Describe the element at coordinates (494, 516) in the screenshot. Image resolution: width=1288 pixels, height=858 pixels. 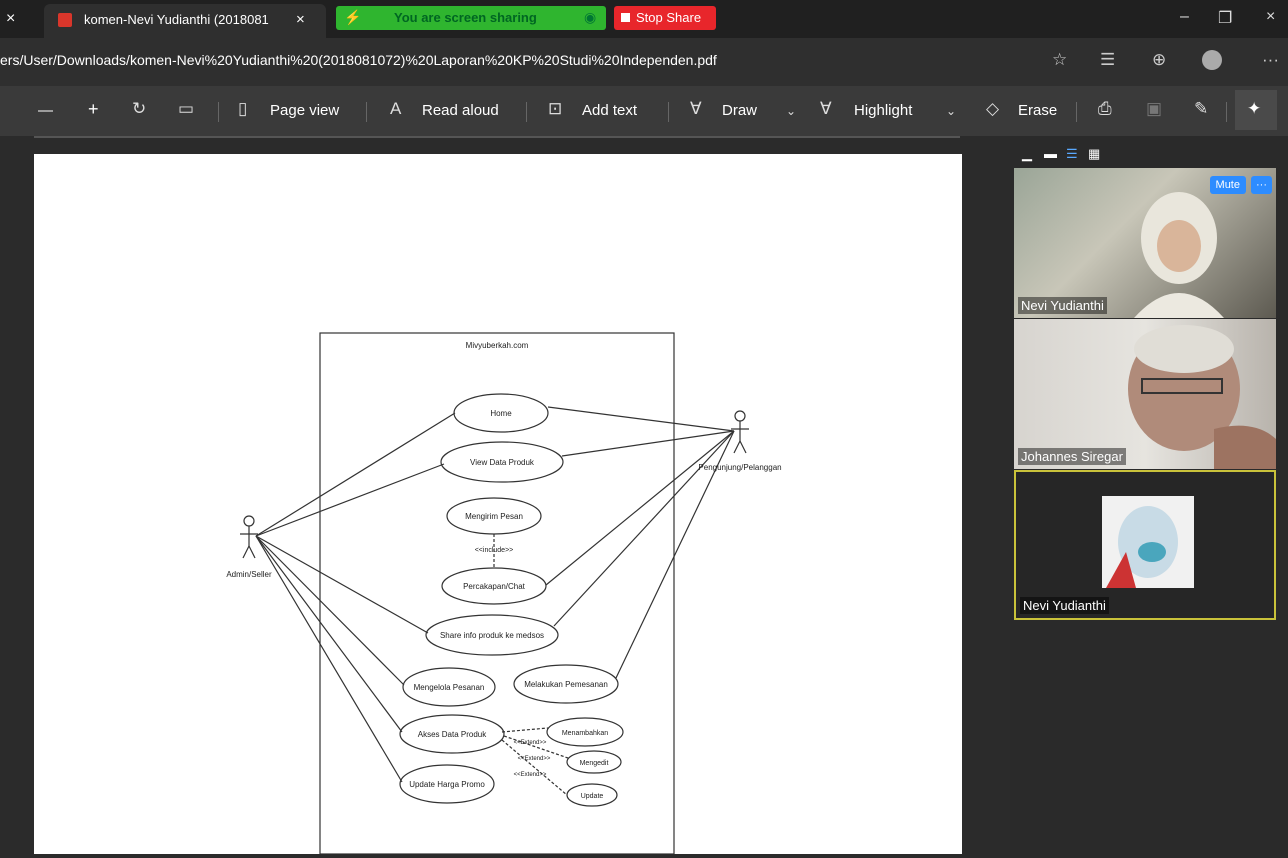
I see `use-case-label: Mengirim Pesan` at that location.